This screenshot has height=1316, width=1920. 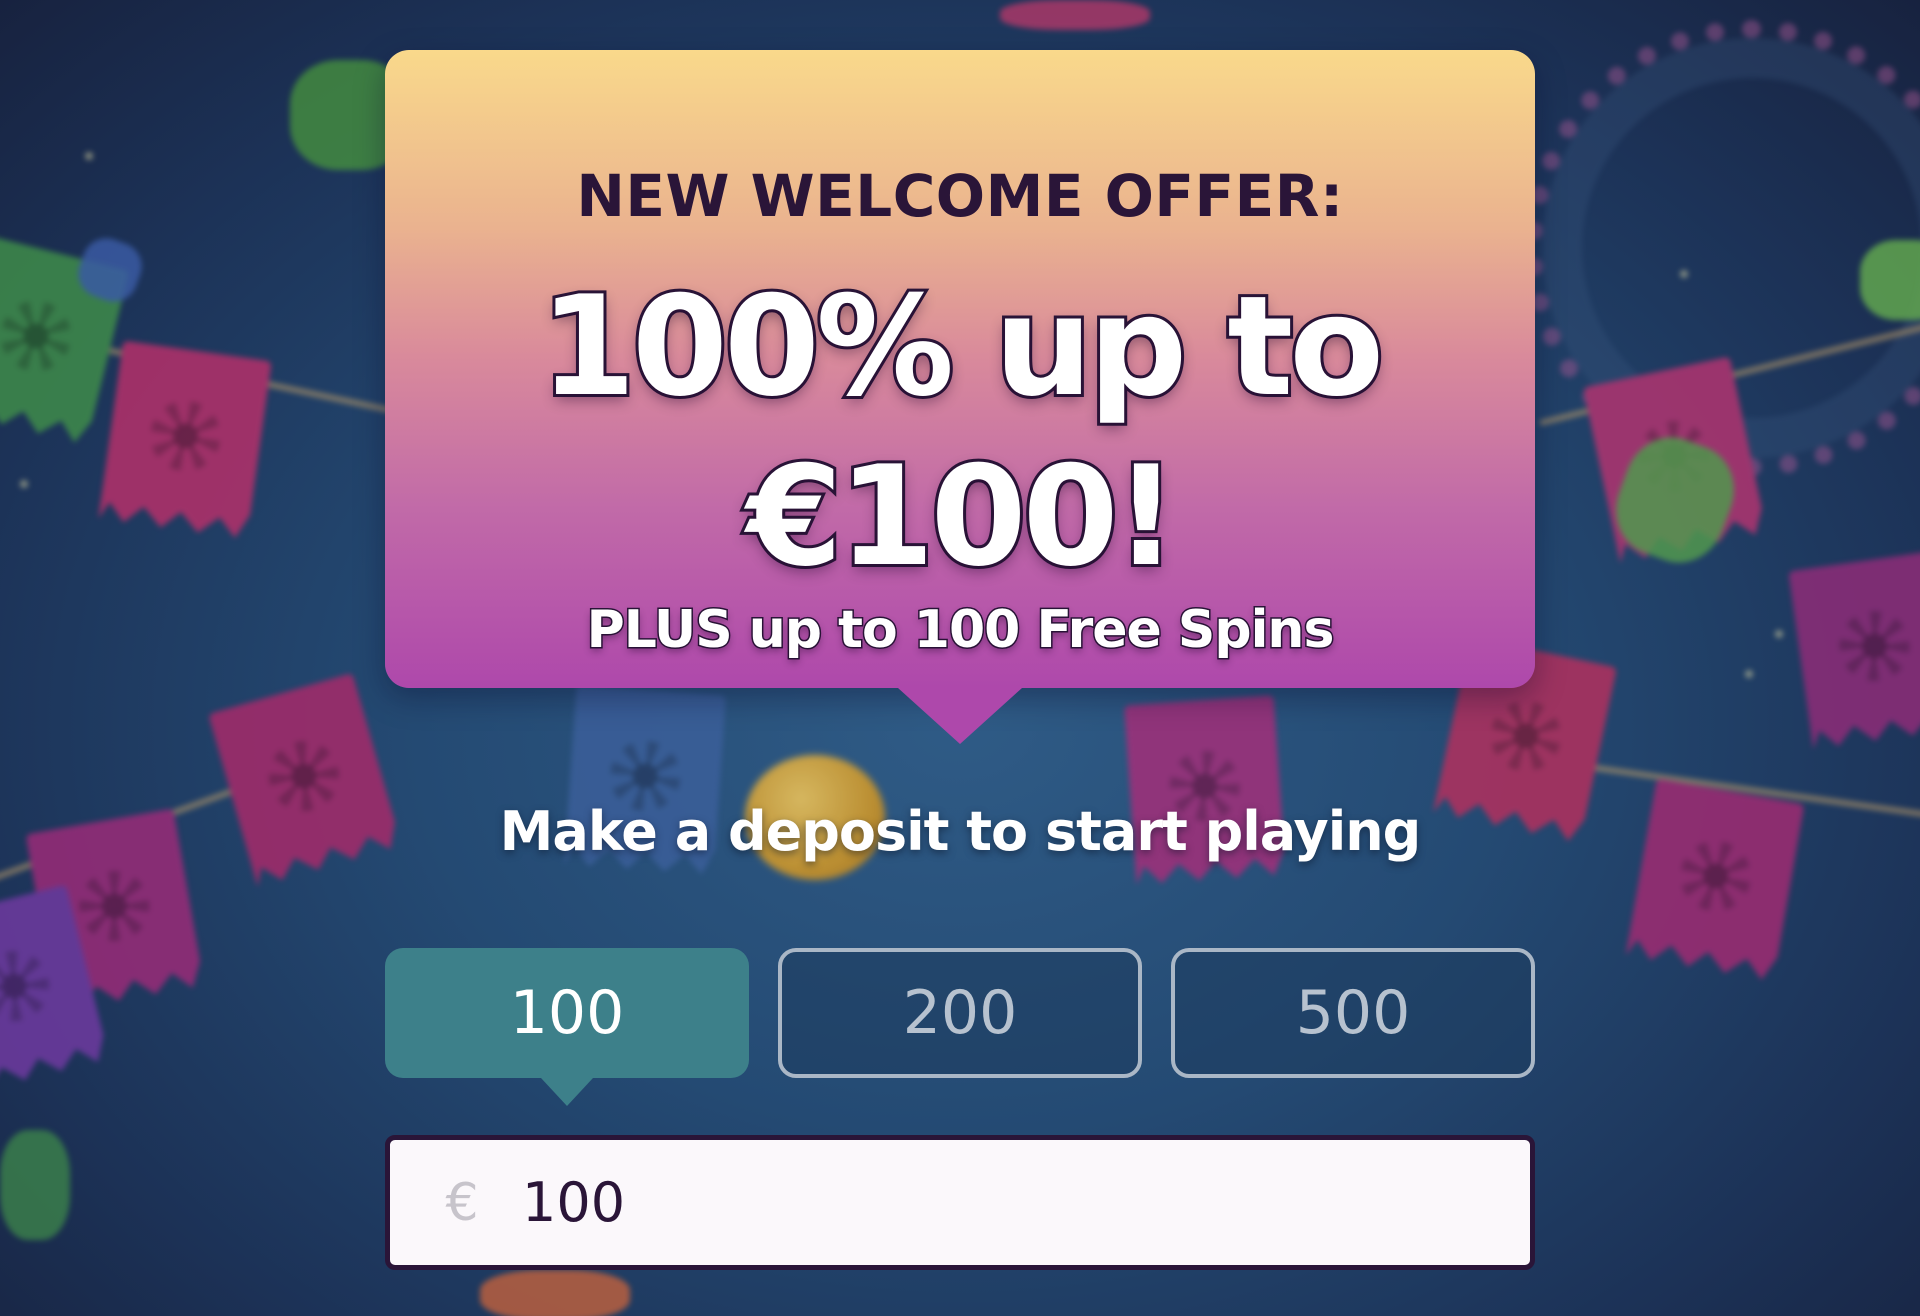 I want to click on amount-options: 100 200 500, so click(x=960, y=1013).